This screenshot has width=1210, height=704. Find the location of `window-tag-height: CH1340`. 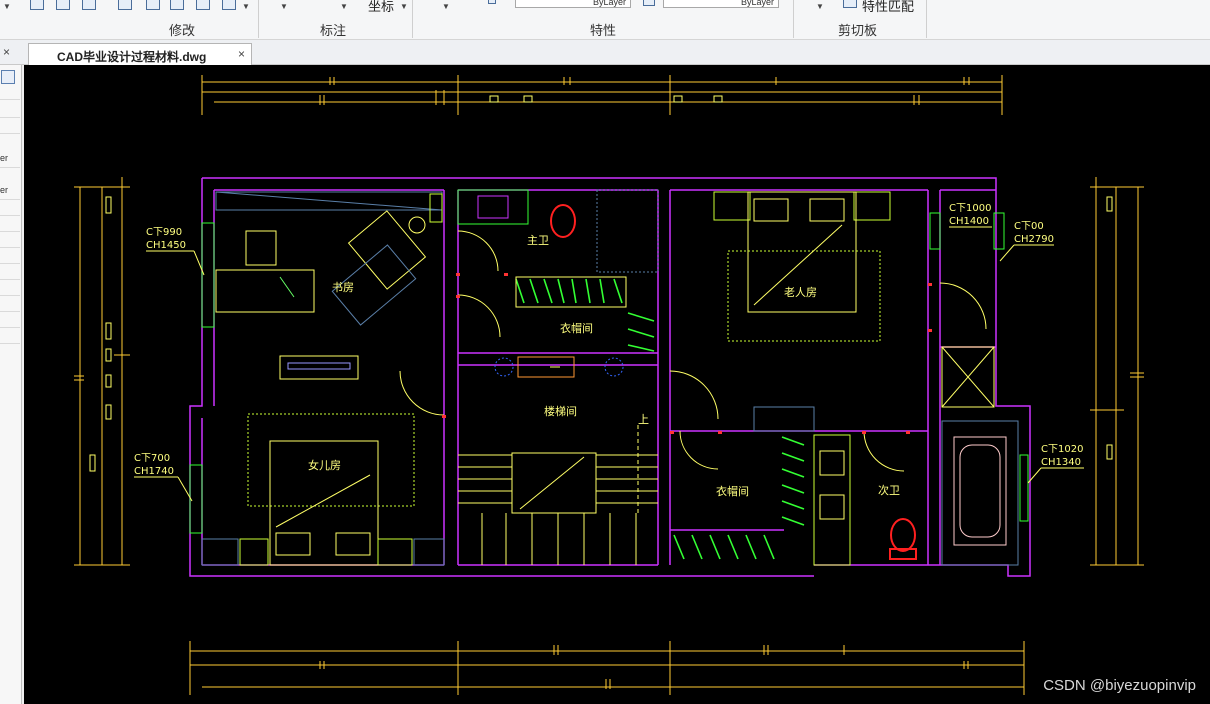

window-tag-height: CH1340 is located at coordinates (1061, 462).